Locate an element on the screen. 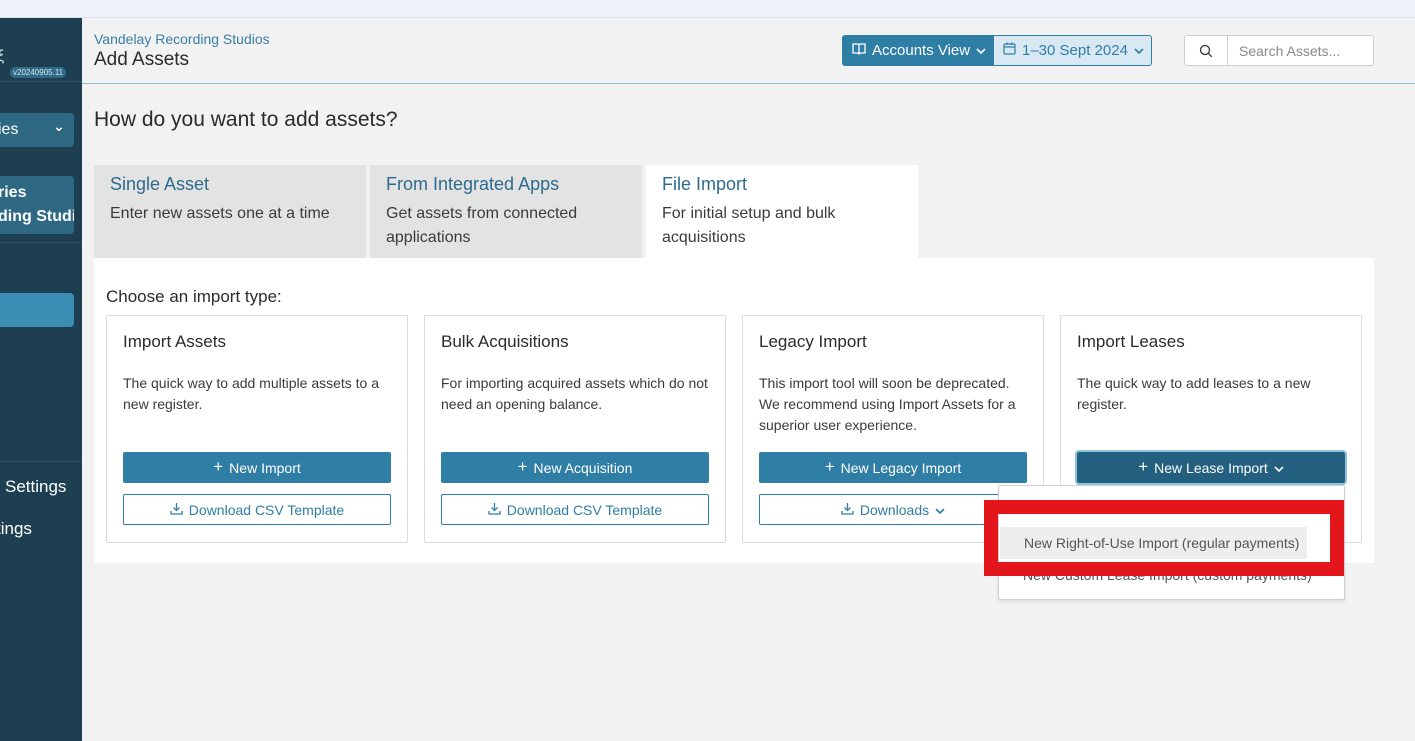  button-label: New Import is located at coordinates (265, 467).